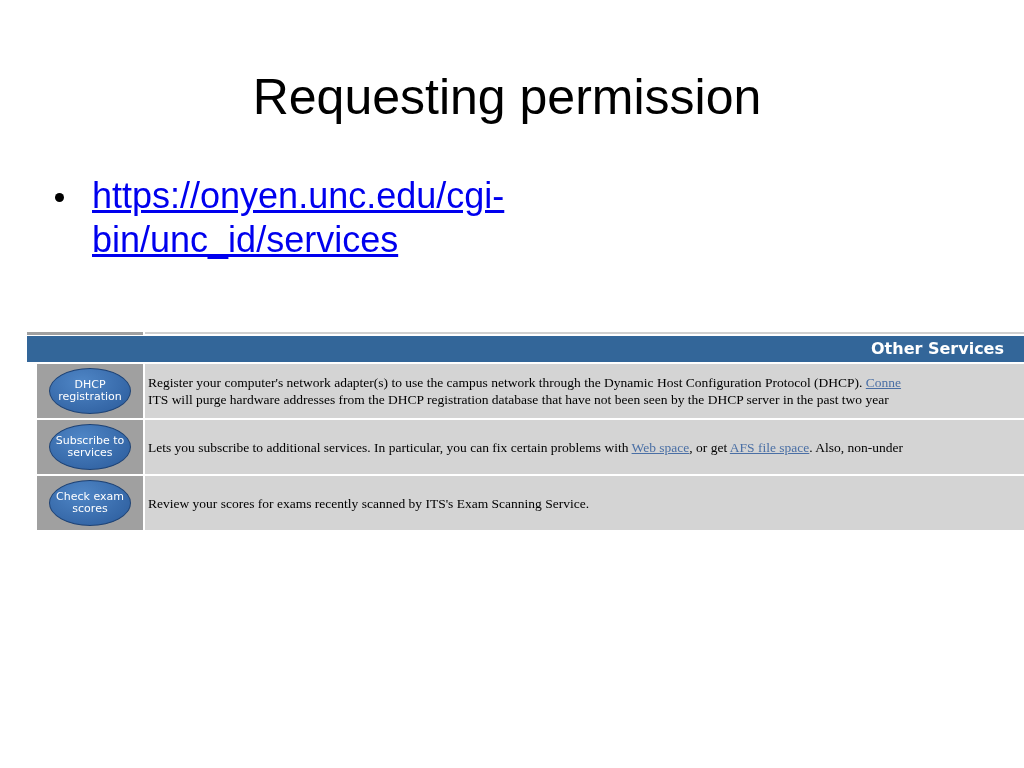 The image size is (1024, 768). I want to click on description-text: Lets you subscribe to additional services. In particular, you can fix certain problems with Web space, or get AFS file space. Also, non-under, so click(526, 447).